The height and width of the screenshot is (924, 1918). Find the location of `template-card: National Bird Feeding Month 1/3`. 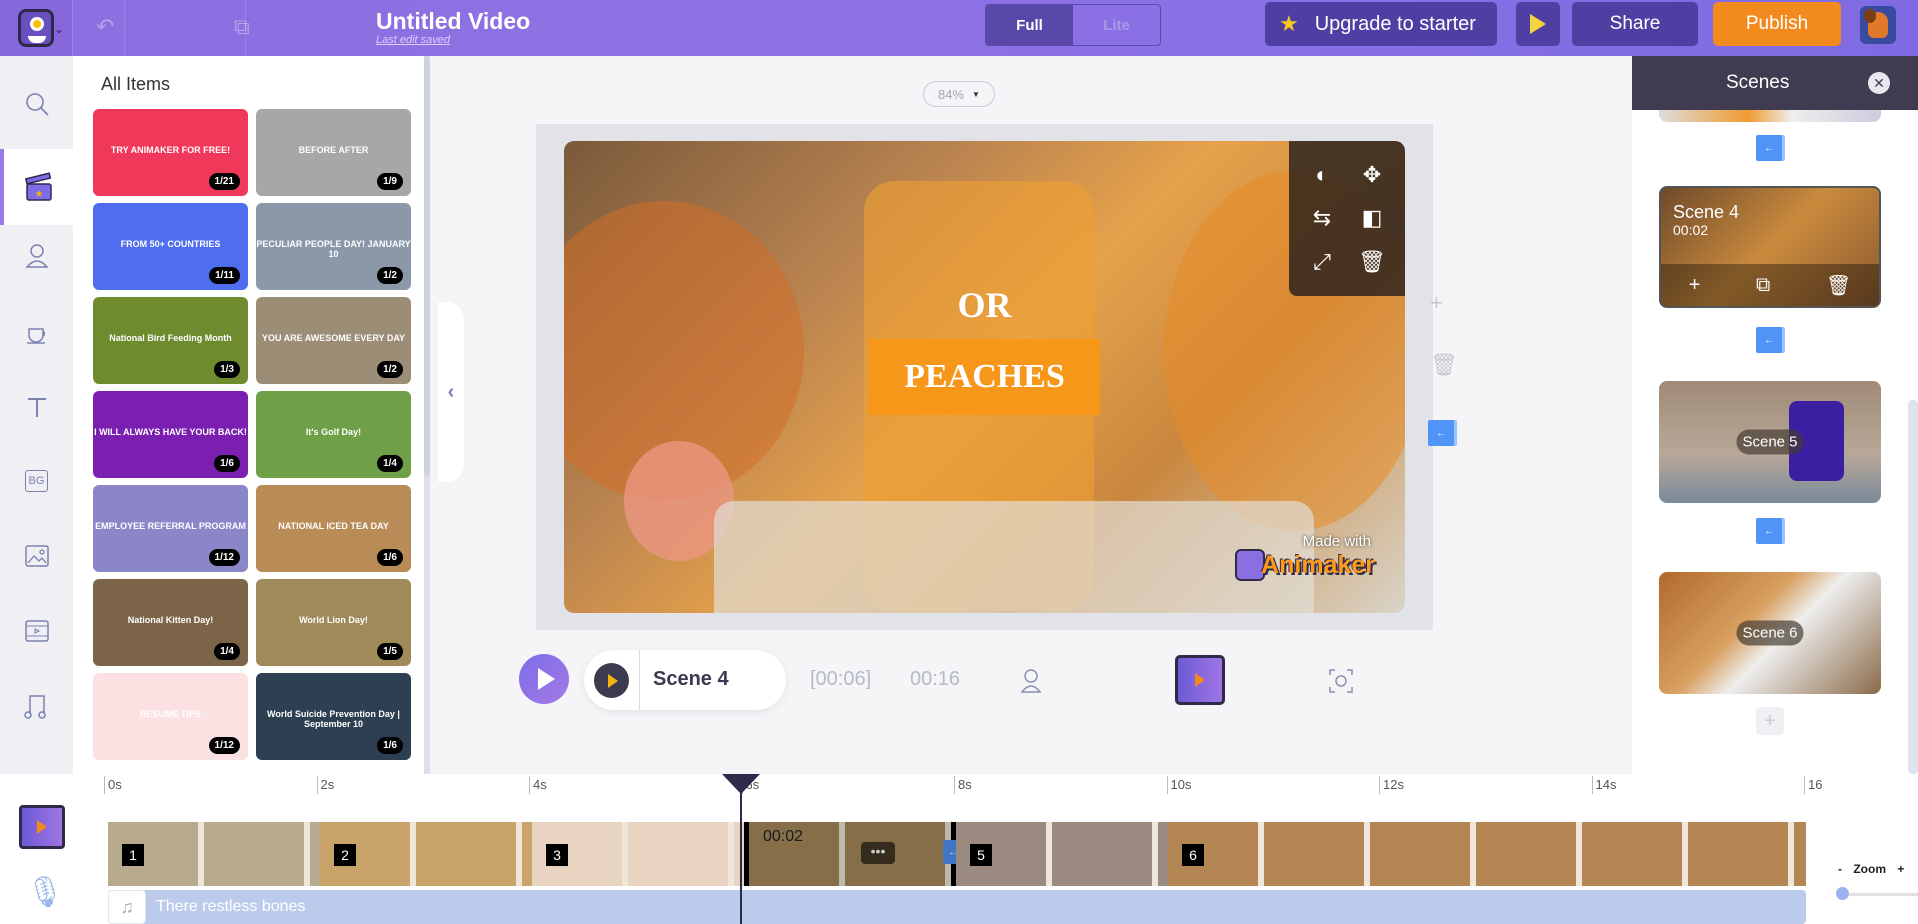

template-card: National Bird Feeding Month 1/3 is located at coordinates (170, 340).